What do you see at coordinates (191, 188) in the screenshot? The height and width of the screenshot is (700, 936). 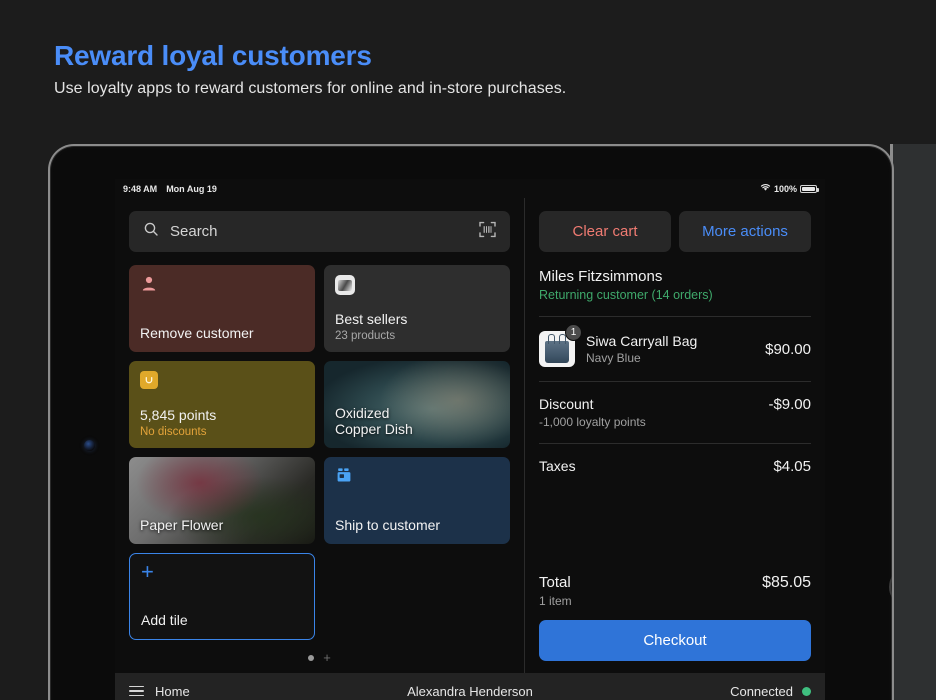 I see `status-date: Mon Aug 19` at bounding box center [191, 188].